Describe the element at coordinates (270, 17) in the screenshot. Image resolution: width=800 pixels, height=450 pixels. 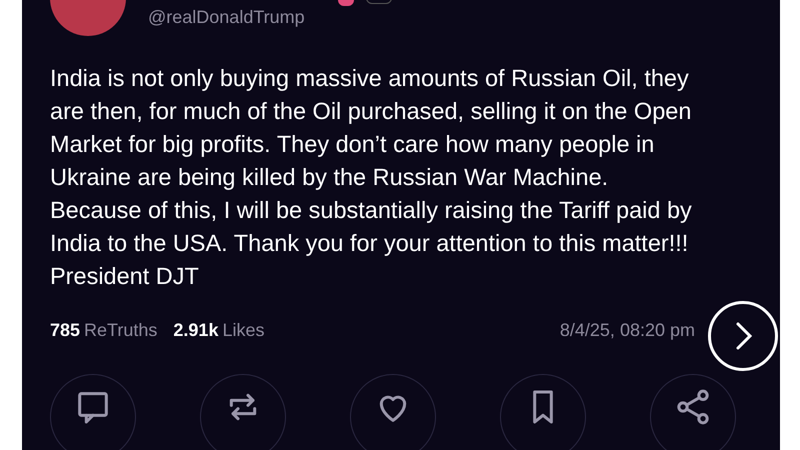
I see `user-handle: @realDonaldTrump` at that location.